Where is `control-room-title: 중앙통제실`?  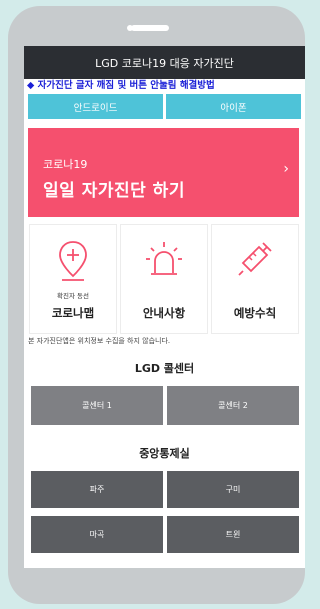 control-room-title: 중앙통제실 is located at coordinates (164, 453).